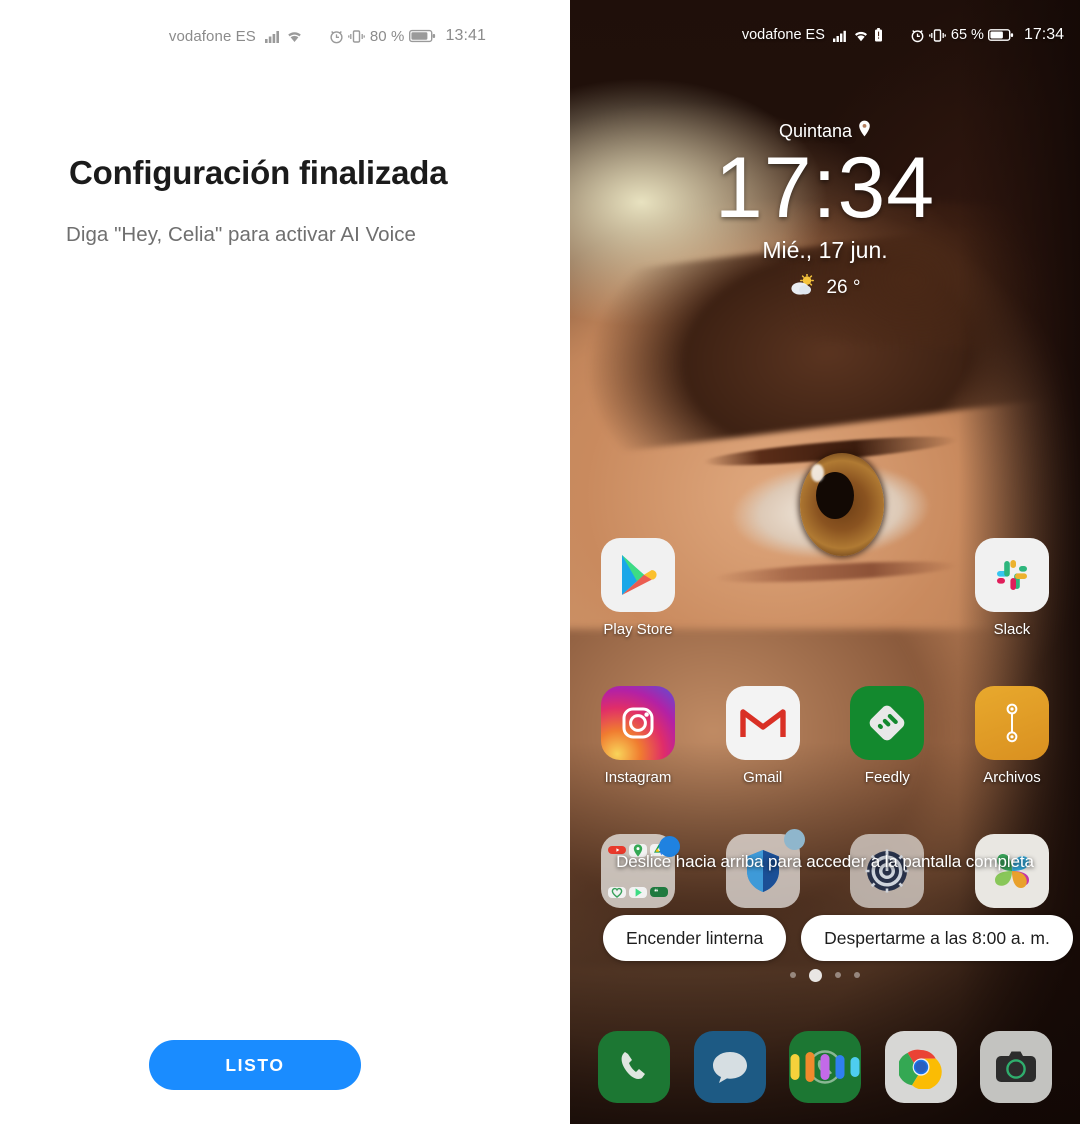  I want to click on app-label: Gmail, so click(763, 777).